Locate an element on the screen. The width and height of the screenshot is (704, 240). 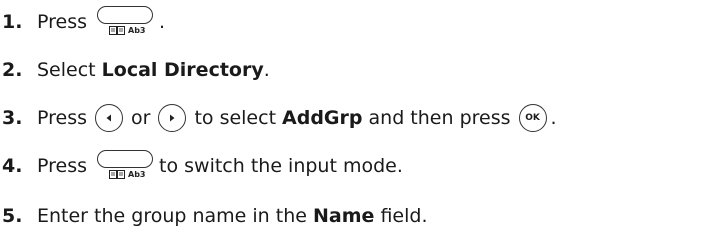
step-text: Press Ab3 to switch the input mode. is located at coordinates (220, 166).